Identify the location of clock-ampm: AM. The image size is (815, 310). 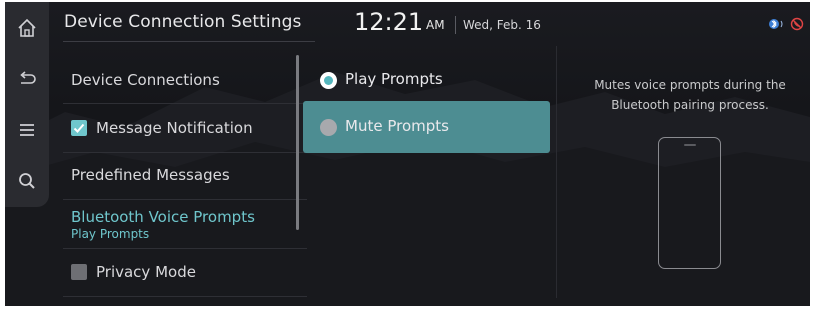
(435, 25).